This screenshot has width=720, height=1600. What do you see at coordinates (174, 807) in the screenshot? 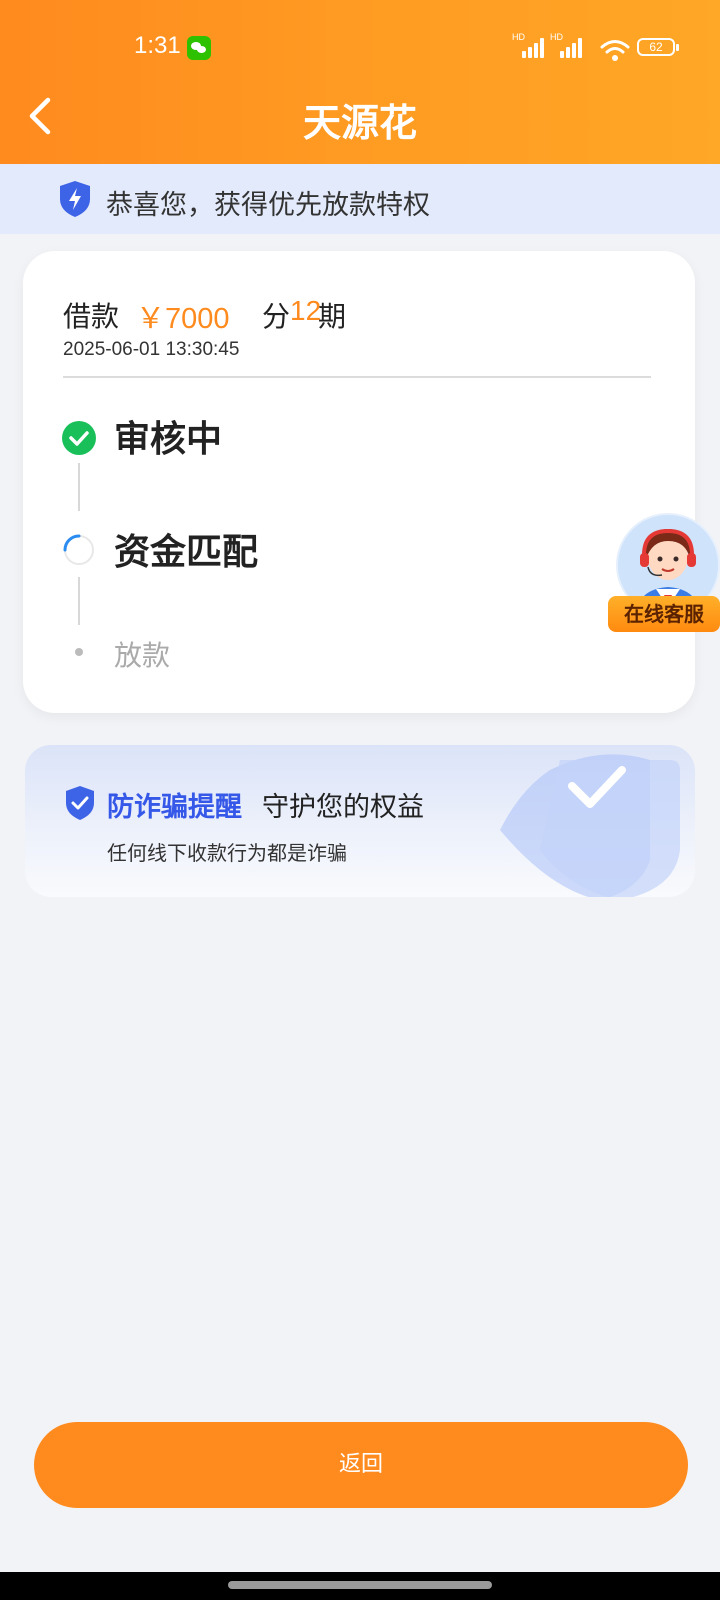
I see `fraud-title: 防诈骗提醒` at bounding box center [174, 807].